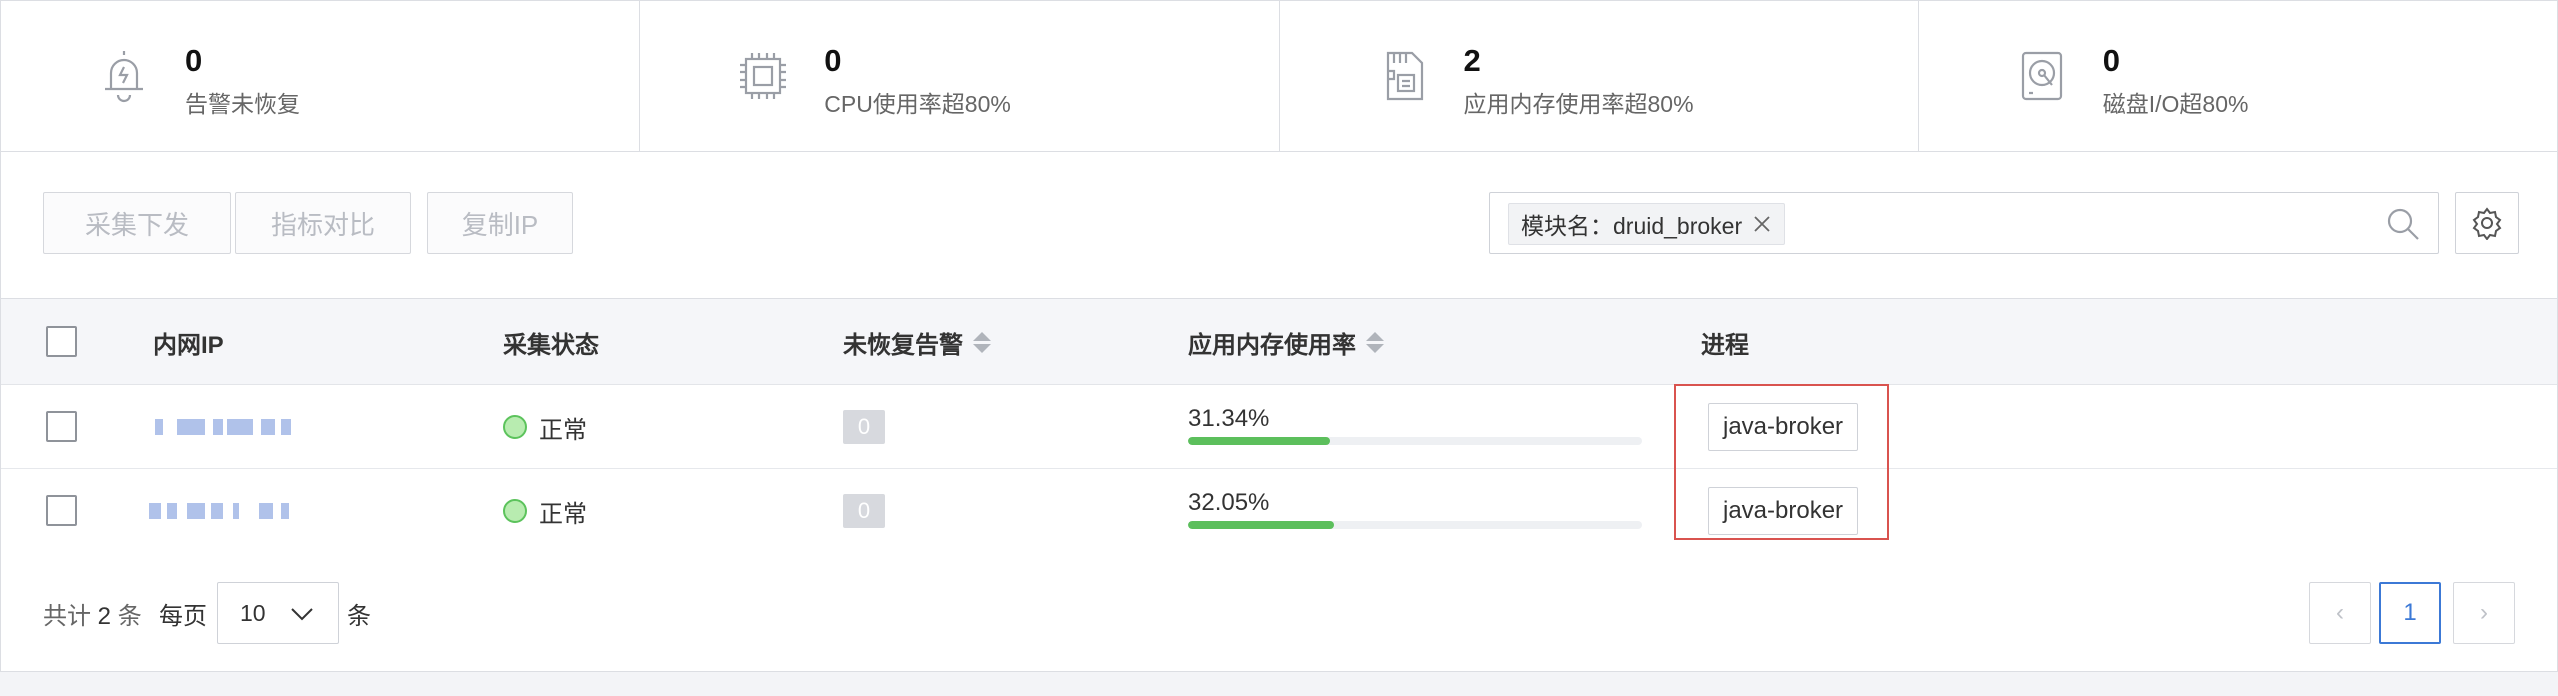 The image size is (2558, 696). Describe the element at coordinates (124, 77) in the screenshot. I see `bell-alert-icon` at that location.